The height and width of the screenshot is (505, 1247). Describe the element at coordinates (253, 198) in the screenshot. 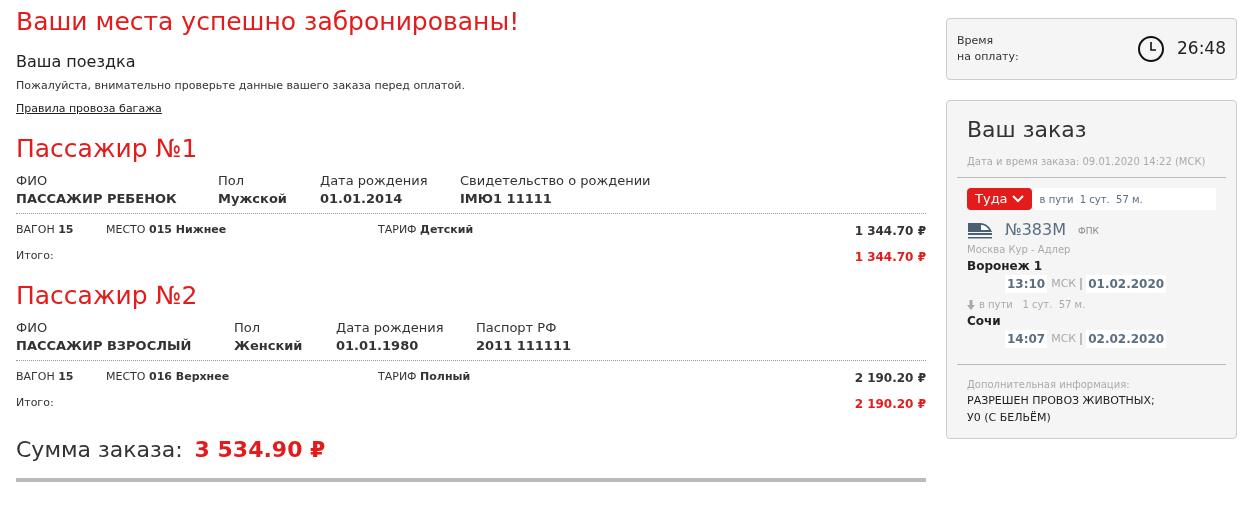

I see `field-value: Мужской` at that location.